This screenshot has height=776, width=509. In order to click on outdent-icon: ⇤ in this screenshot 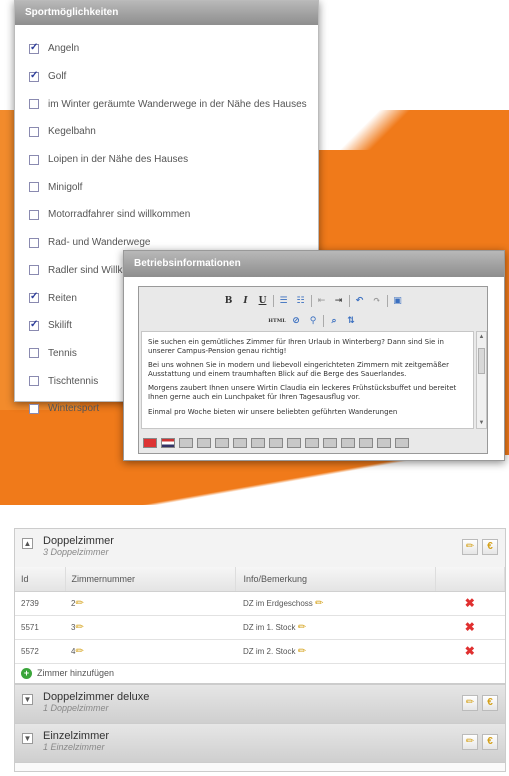, I will do `click(322, 301)`.